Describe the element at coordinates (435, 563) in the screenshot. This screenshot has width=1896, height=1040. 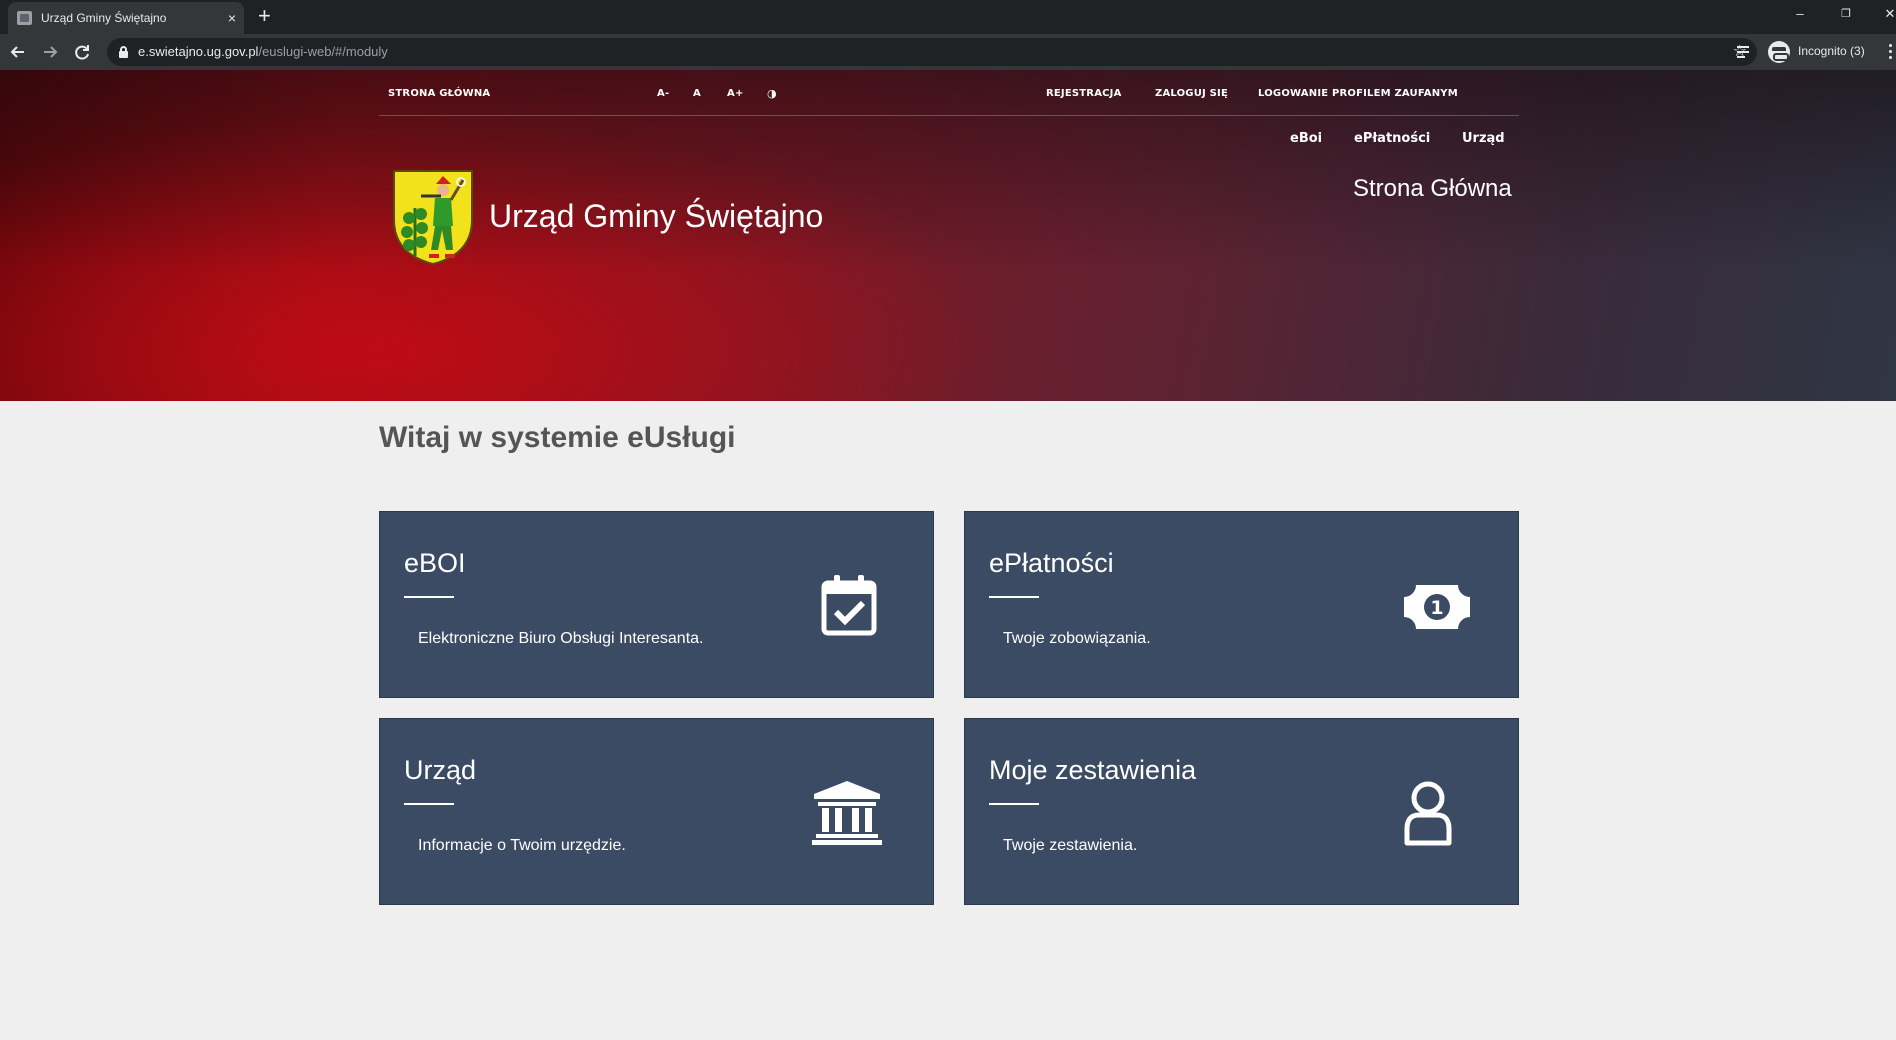
I see `tile-title: eBOI` at that location.